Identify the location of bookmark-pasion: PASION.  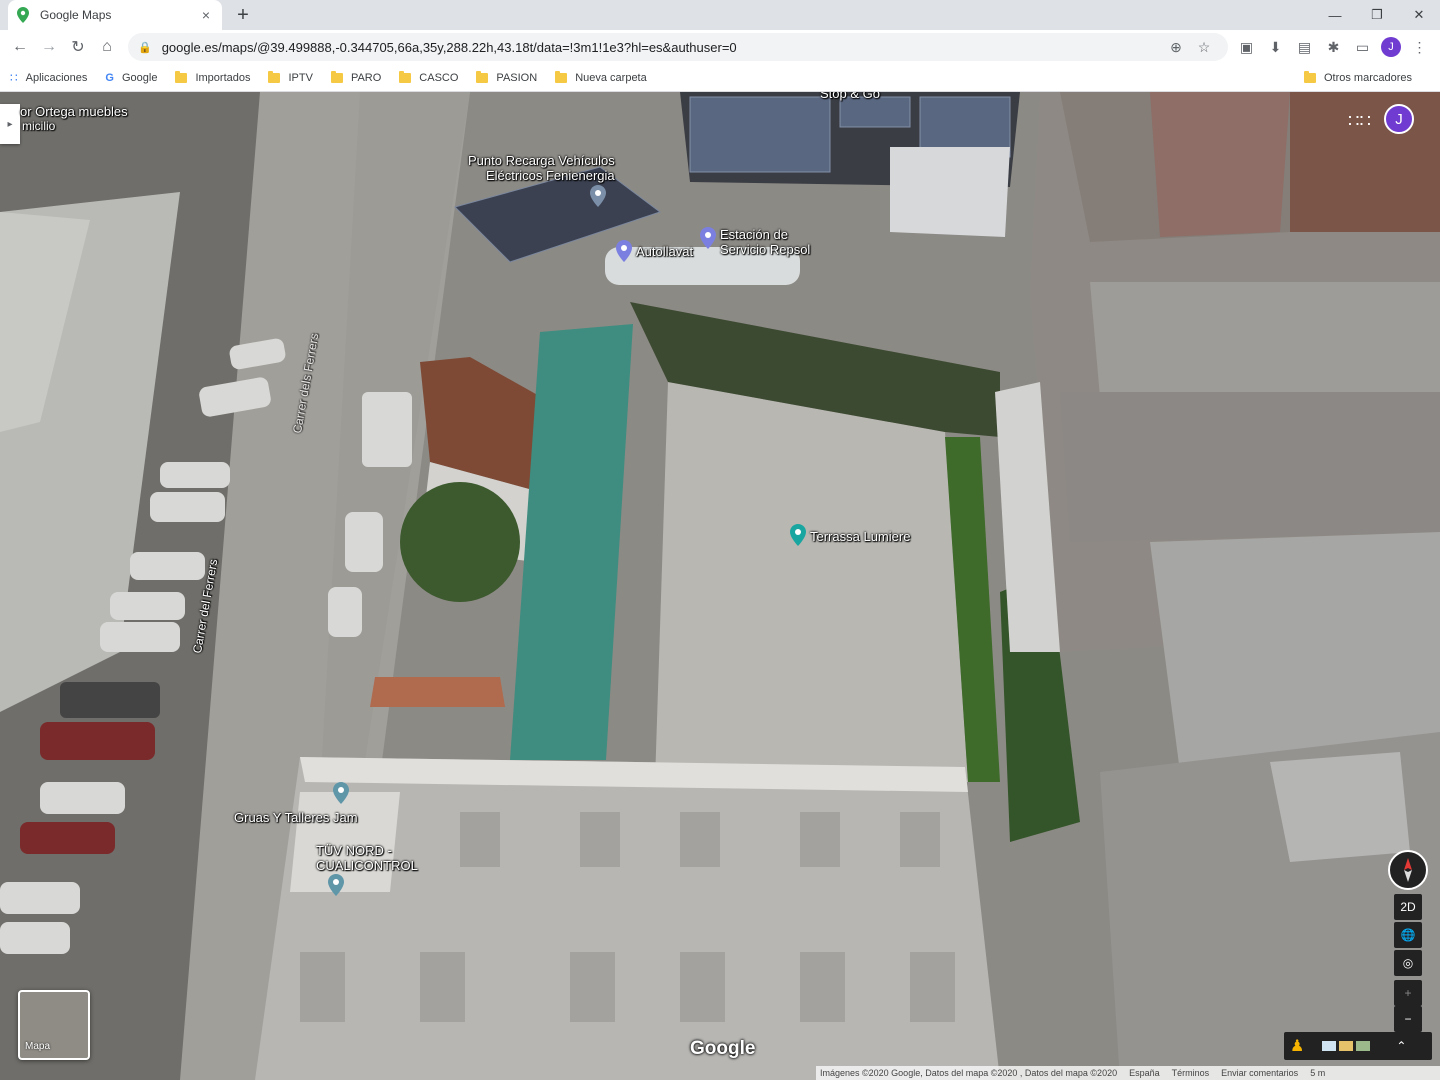
(506, 77).